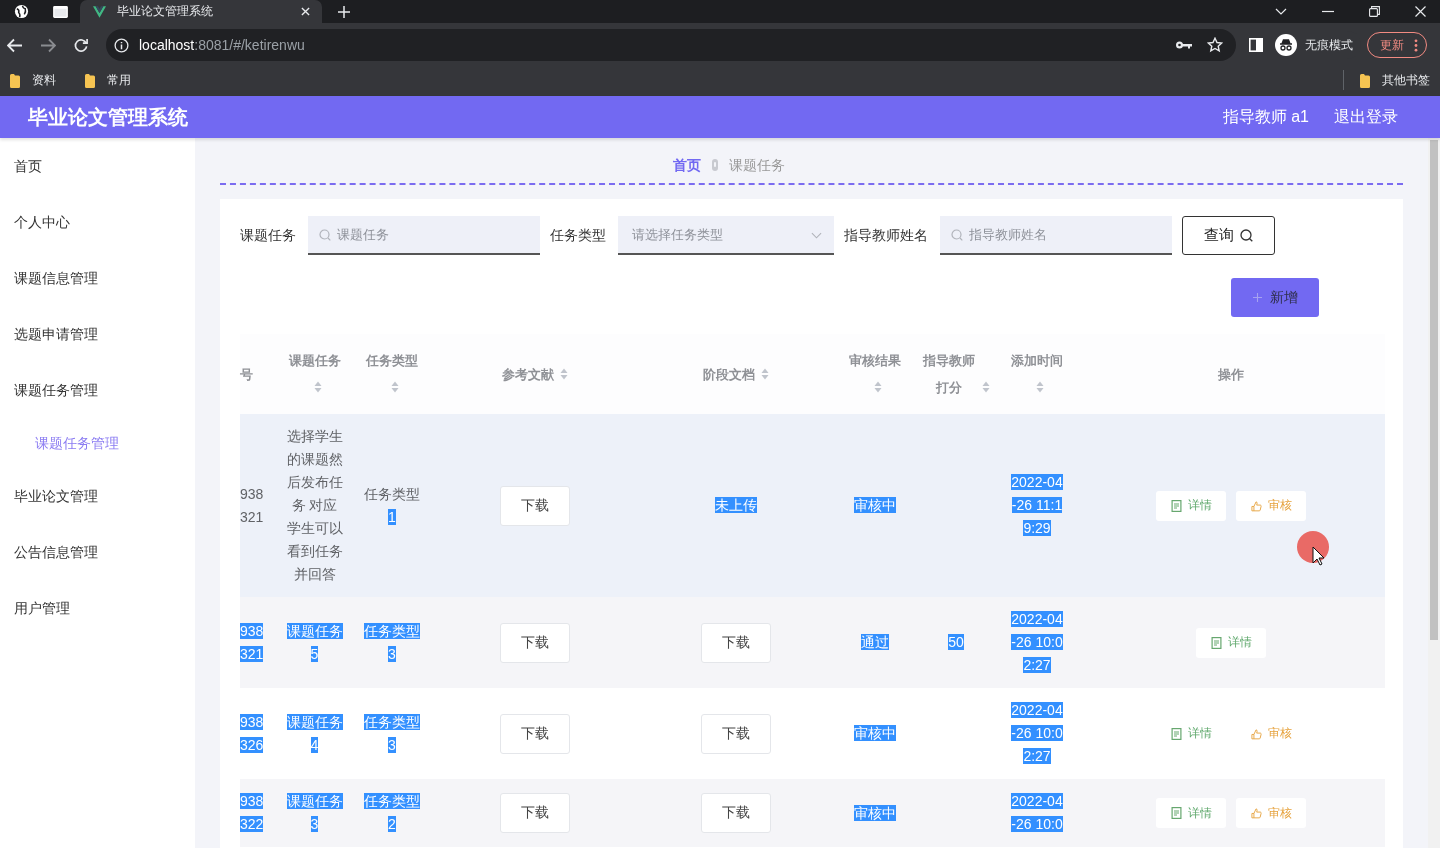 The height and width of the screenshot is (848, 1440). I want to click on table-cell-text: 课题任务5, so click(314, 642).